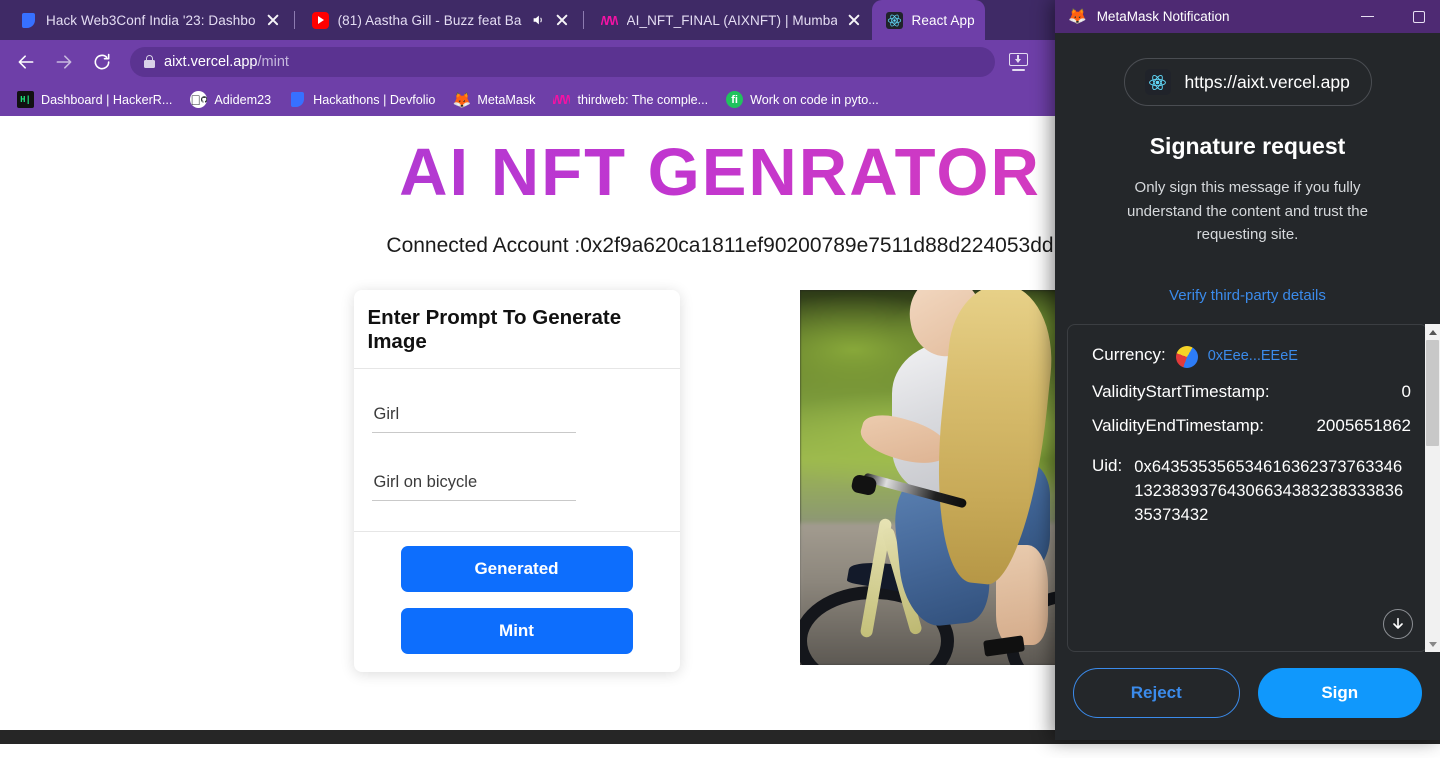  What do you see at coordinates (1107, 466) in the screenshot?
I see `uid-label: Uid:` at bounding box center [1107, 466].